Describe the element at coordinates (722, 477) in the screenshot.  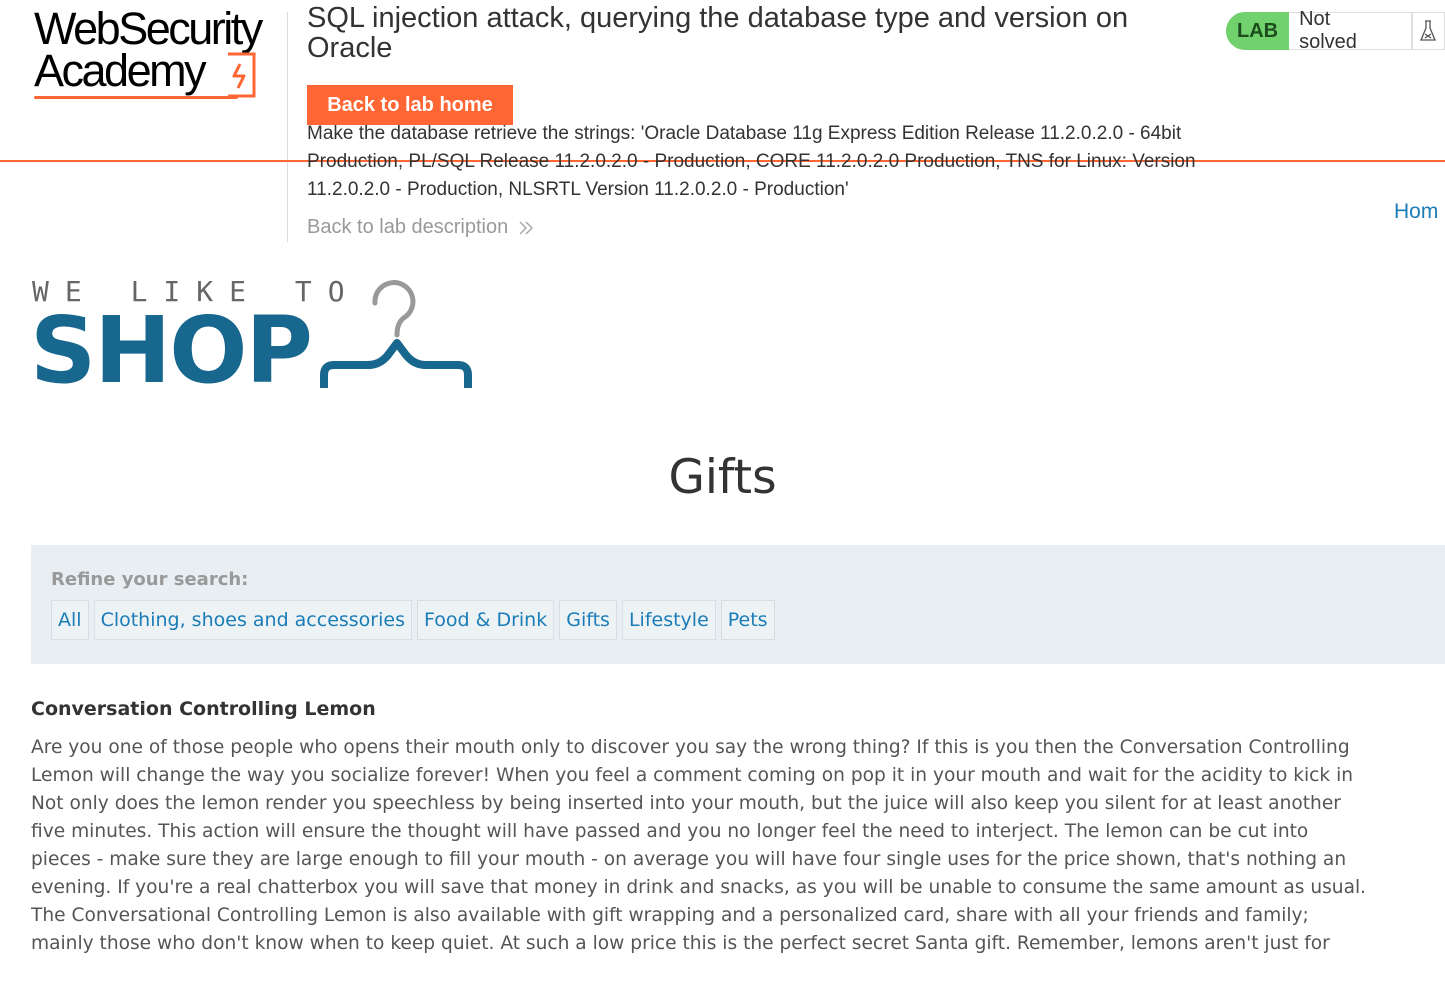
I see `page-title: Gifts` at that location.